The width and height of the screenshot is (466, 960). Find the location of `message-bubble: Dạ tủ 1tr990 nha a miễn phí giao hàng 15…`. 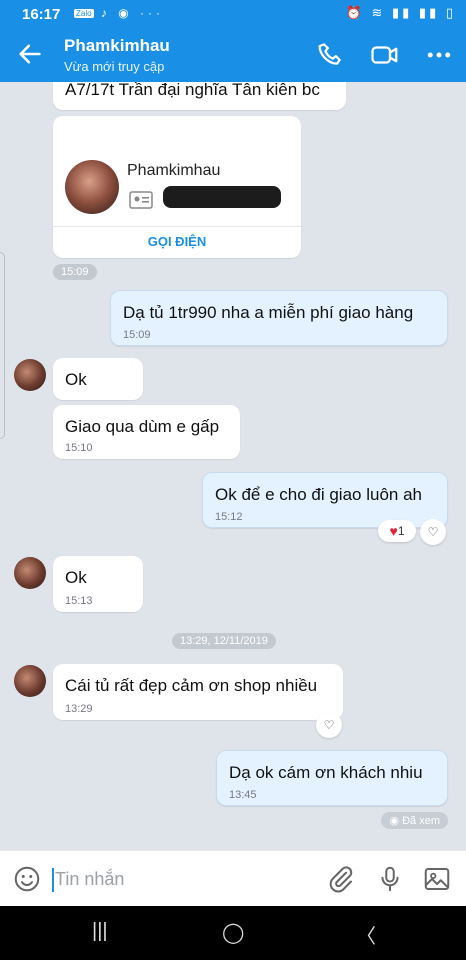

message-bubble: Dạ tủ 1tr990 nha a miễn phí giao hàng 15… is located at coordinates (279, 318).